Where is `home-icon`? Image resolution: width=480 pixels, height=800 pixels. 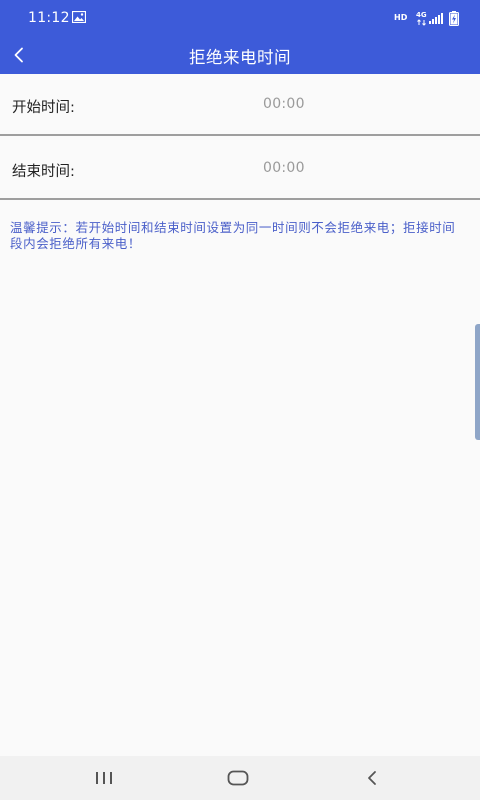
home-icon is located at coordinates (238, 778).